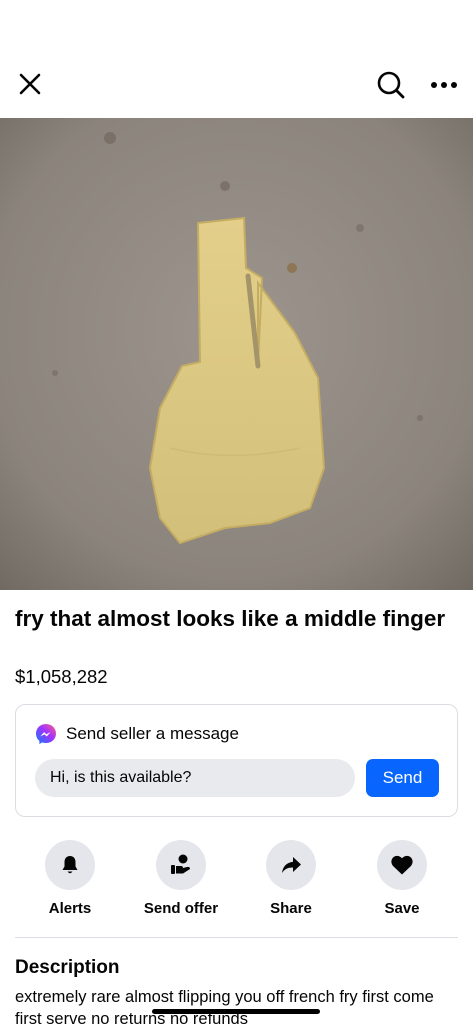 The width and height of the screenshot is (473, 1024). I want to click on home-indicator, so click(236, 1011).